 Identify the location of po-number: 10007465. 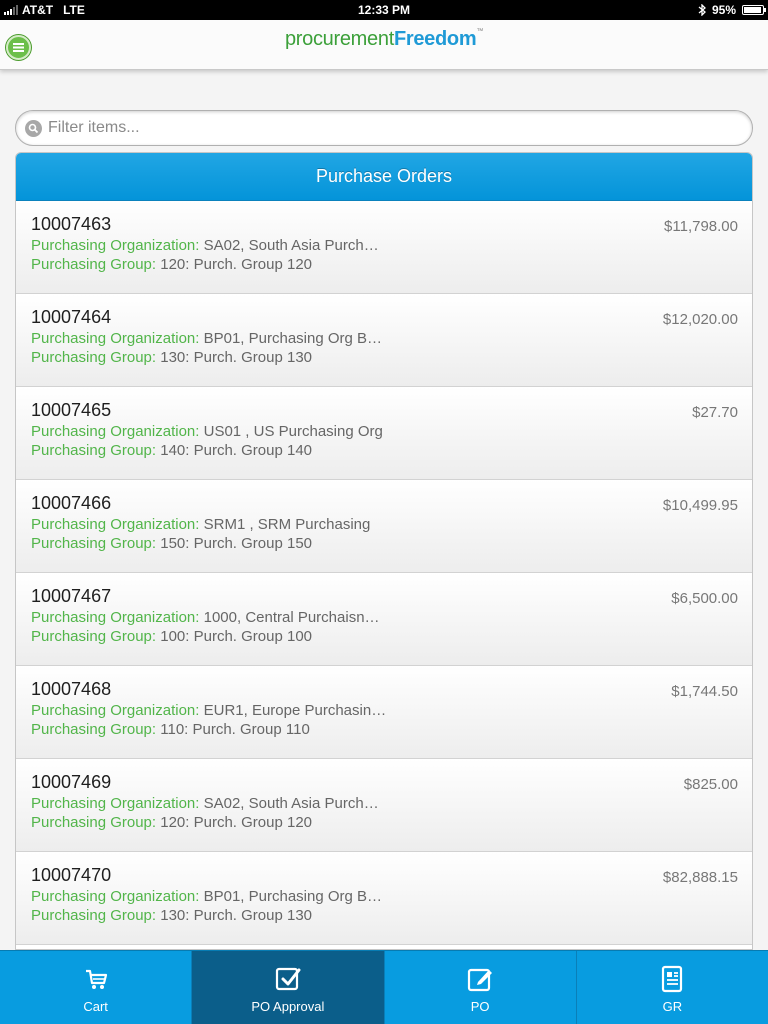
(71, 410).